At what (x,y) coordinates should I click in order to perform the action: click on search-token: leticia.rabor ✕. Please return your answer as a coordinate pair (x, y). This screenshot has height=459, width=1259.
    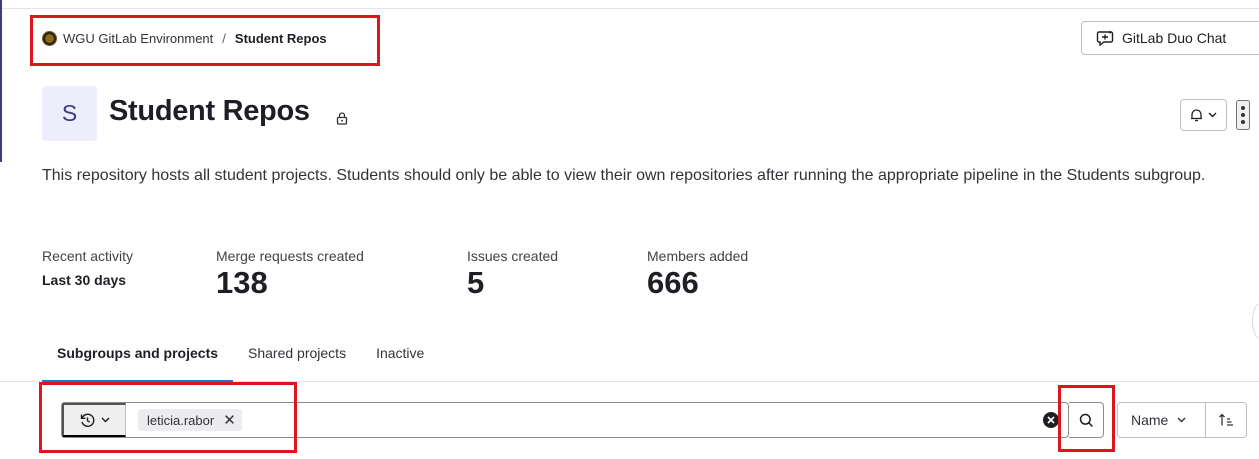
    Looking at the image, I should click on (190, 420).